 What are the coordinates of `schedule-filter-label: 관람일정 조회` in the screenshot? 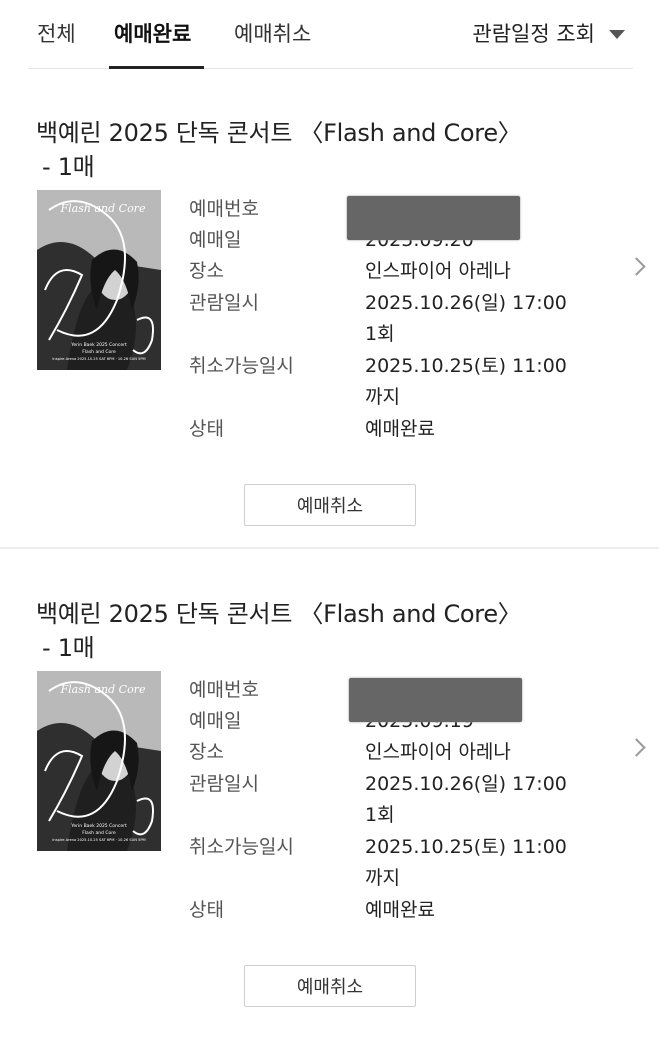 It's located at (533, 34).